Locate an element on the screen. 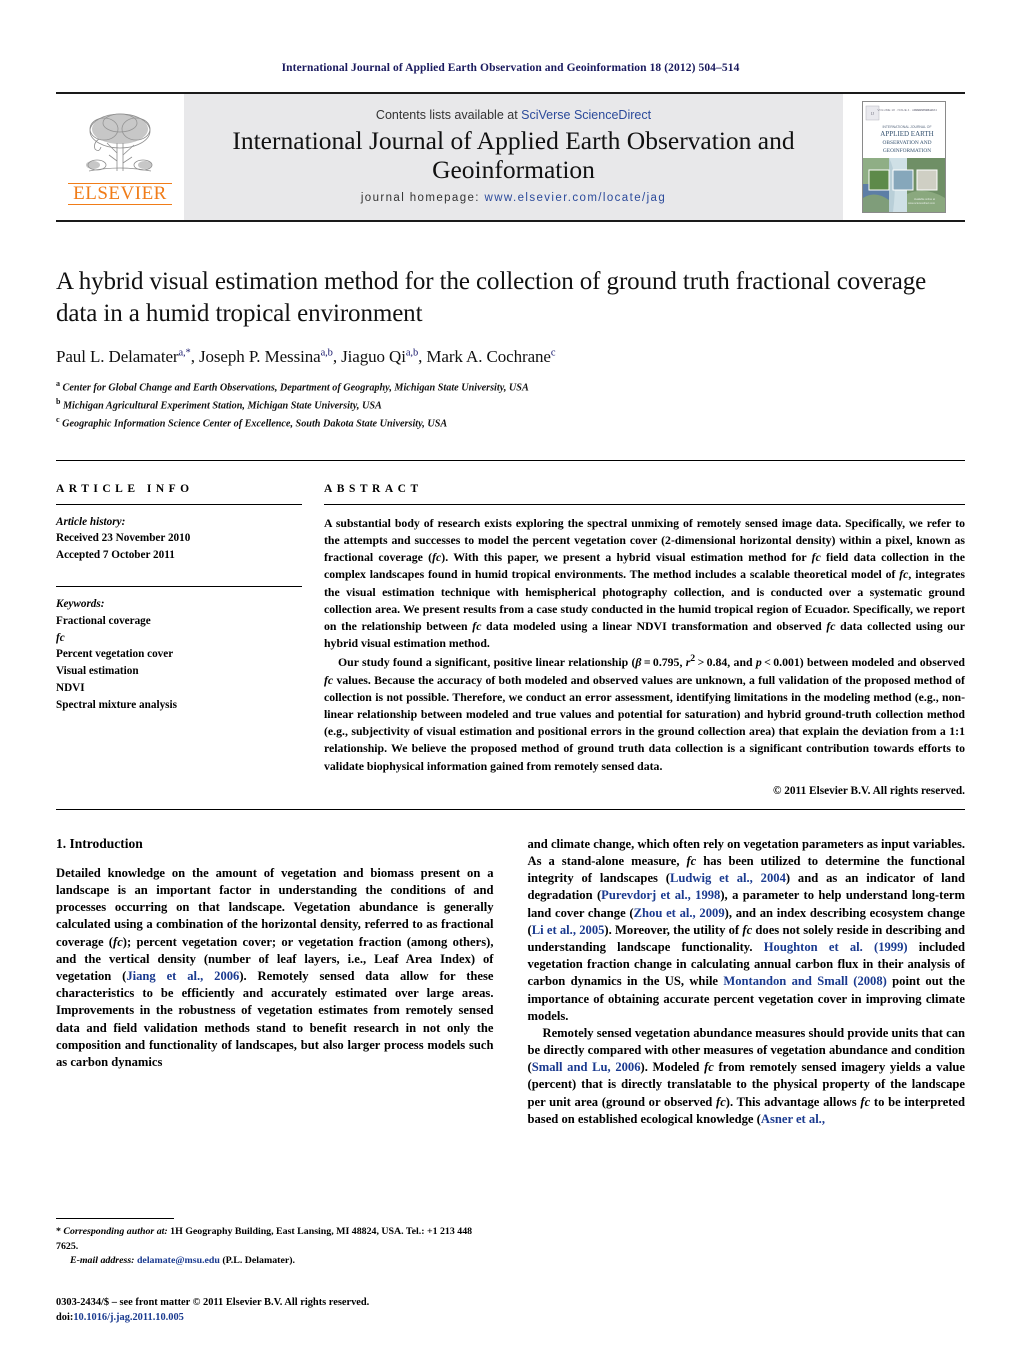 The height and width of the screenshot is (1351, 1021). sciencedirect-link: SciVerse ScienceDirect is located at coordinates (586, 115).